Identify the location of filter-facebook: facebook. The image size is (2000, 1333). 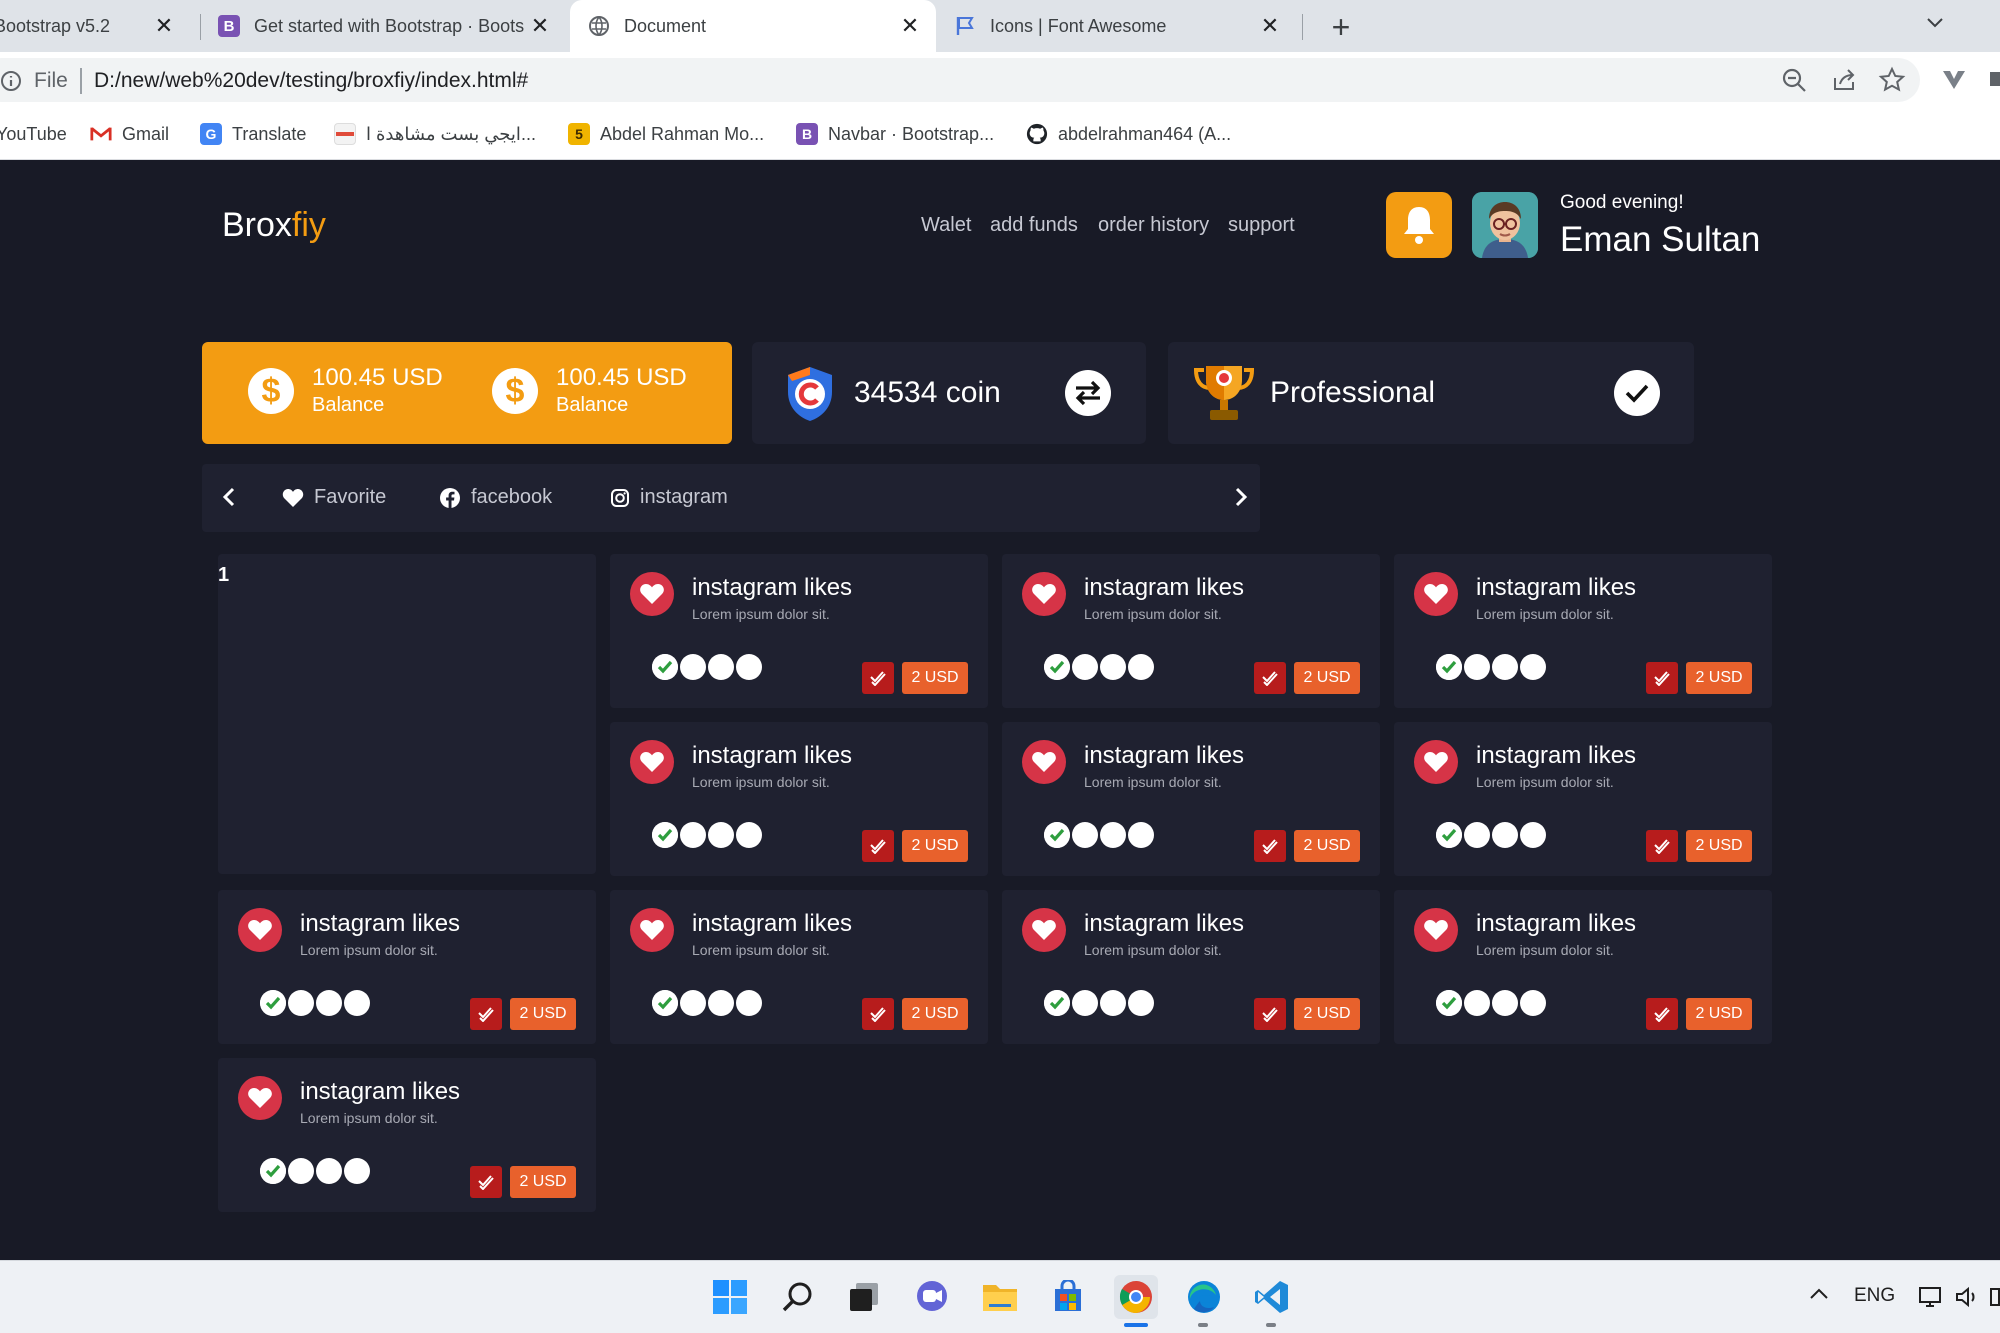
(495, 497).